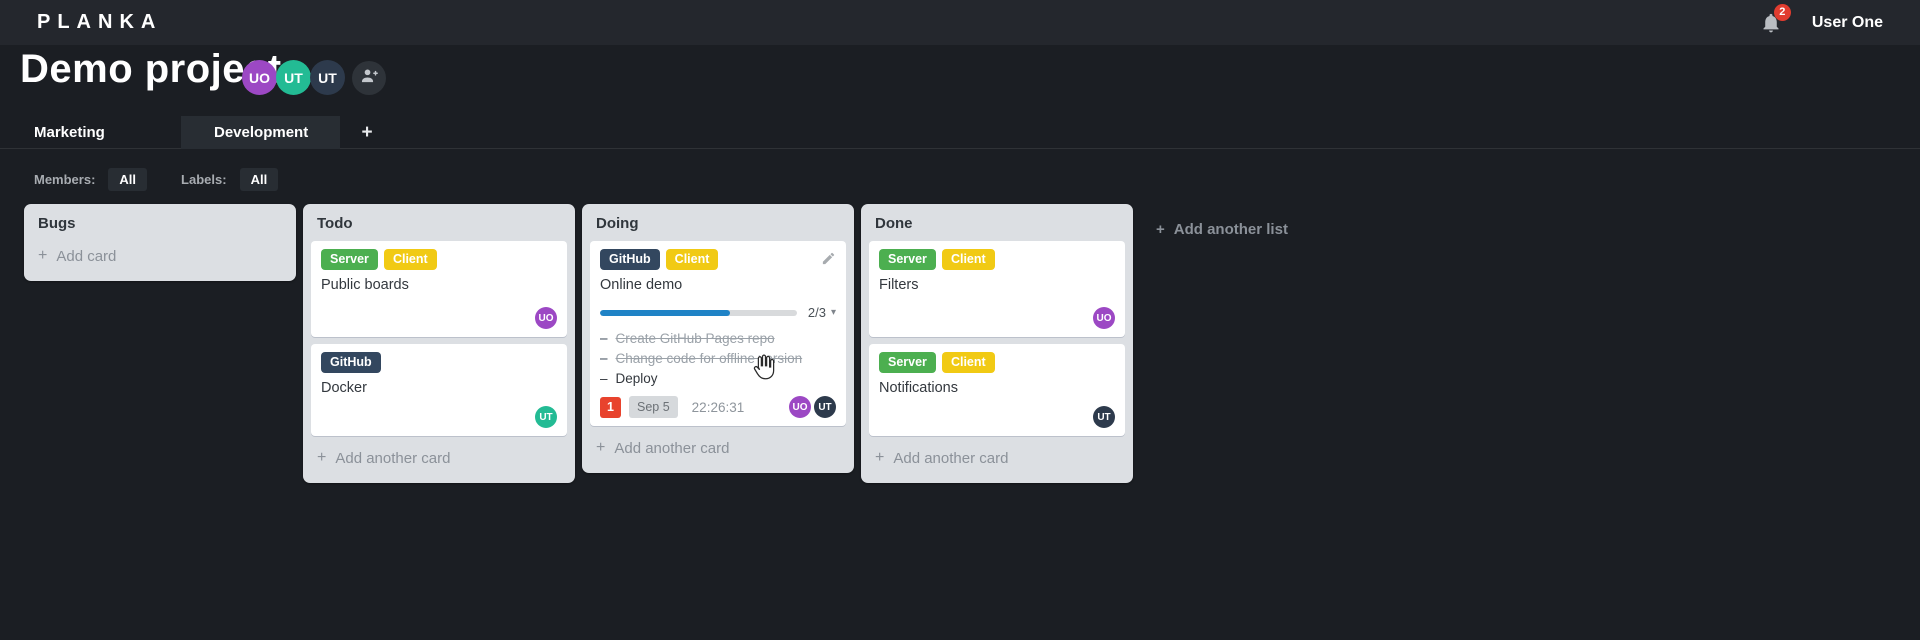 The width and height of the screenshot is (1920, 640). Describe the element at coordinates (960, 132) in the screenshot. I see `board-tabs: Marketing Development +` at that location.